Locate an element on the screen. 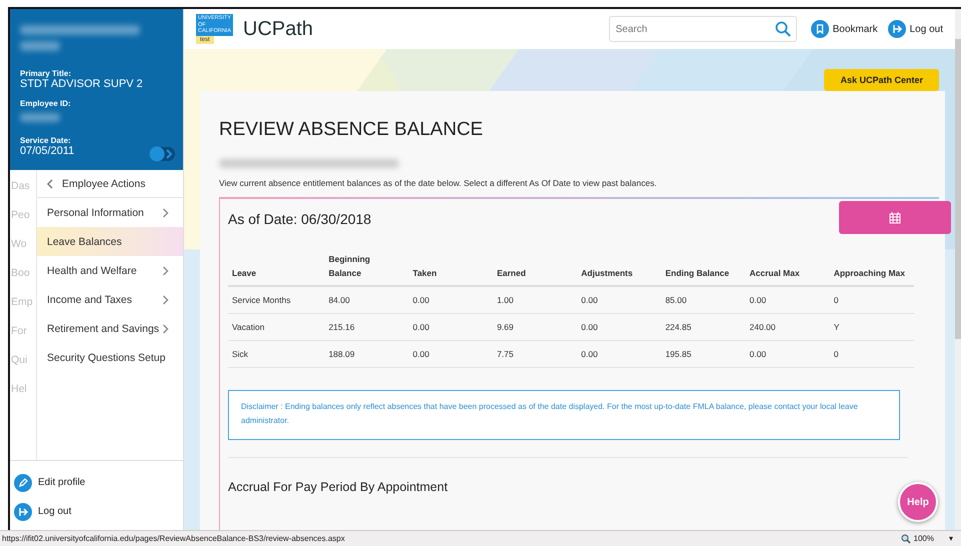  table-cell: 1.00 is located at coordinates (535, 300).